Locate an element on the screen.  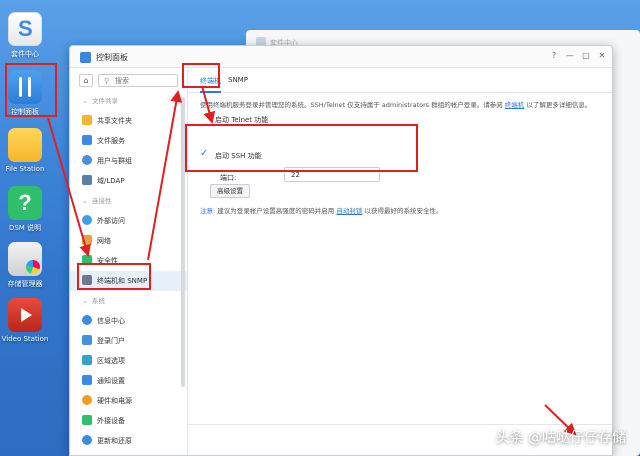
desktop-icon-dsm-help: ? DSM 说明 is located at coordinates (25, 209).